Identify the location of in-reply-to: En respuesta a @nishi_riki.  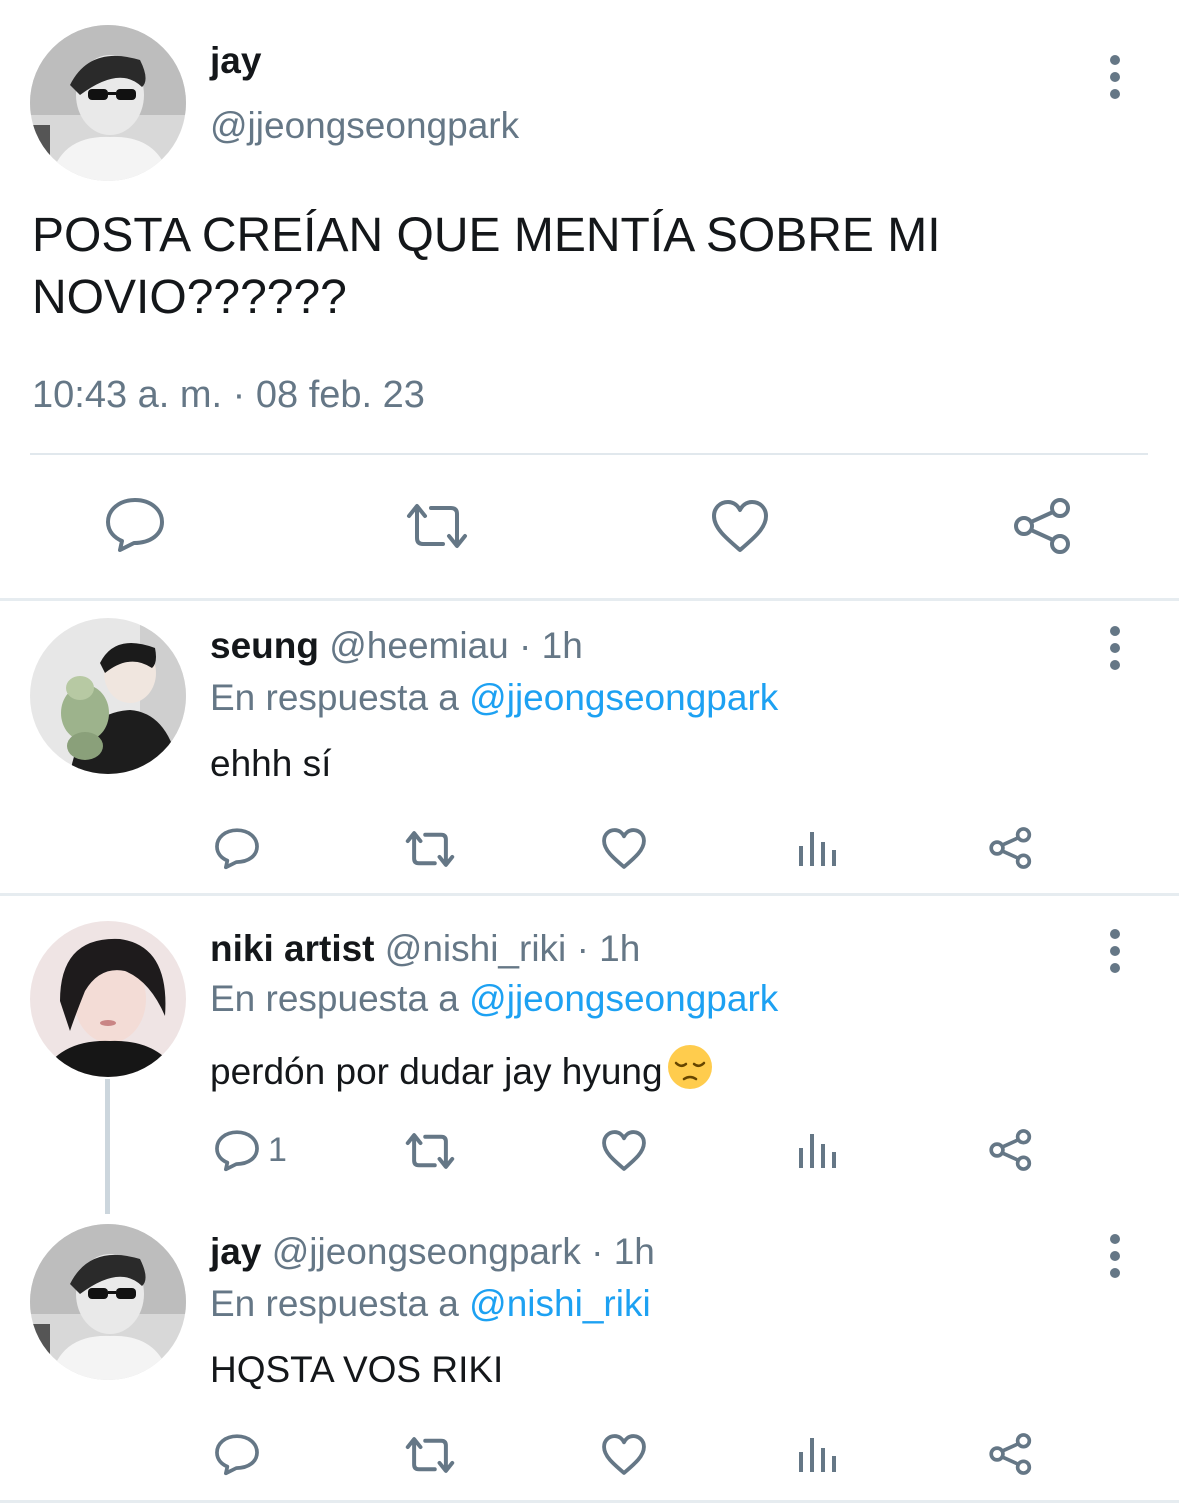
(430, 1304).